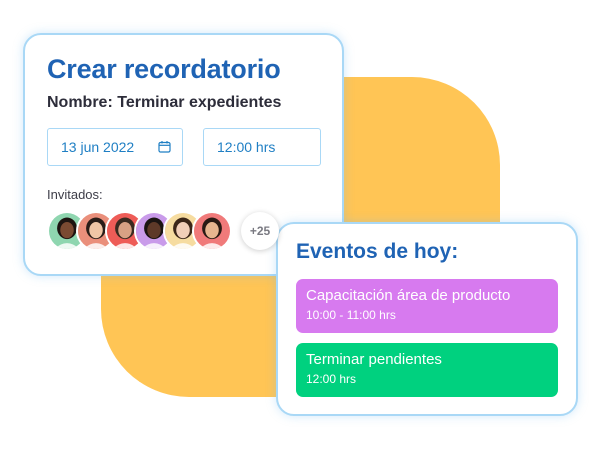 The width and height of the screenshot is (600, 450). I want to click on time-field: 12:00 hrs, so click(262, 147).